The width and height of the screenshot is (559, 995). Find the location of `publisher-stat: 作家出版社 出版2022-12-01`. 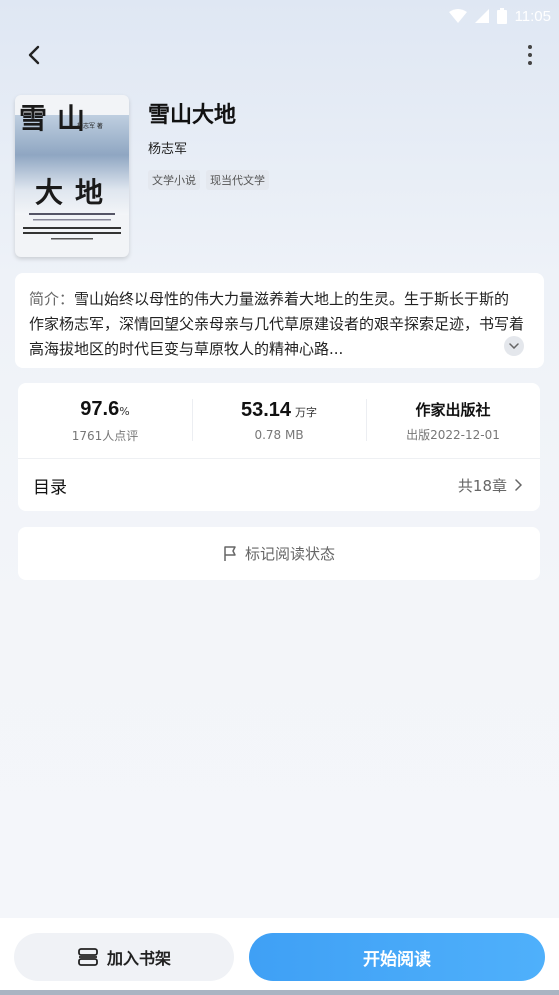

publisher-stat: 作家出版社 出版2022-12-01 is located at coordinates (453, 420).